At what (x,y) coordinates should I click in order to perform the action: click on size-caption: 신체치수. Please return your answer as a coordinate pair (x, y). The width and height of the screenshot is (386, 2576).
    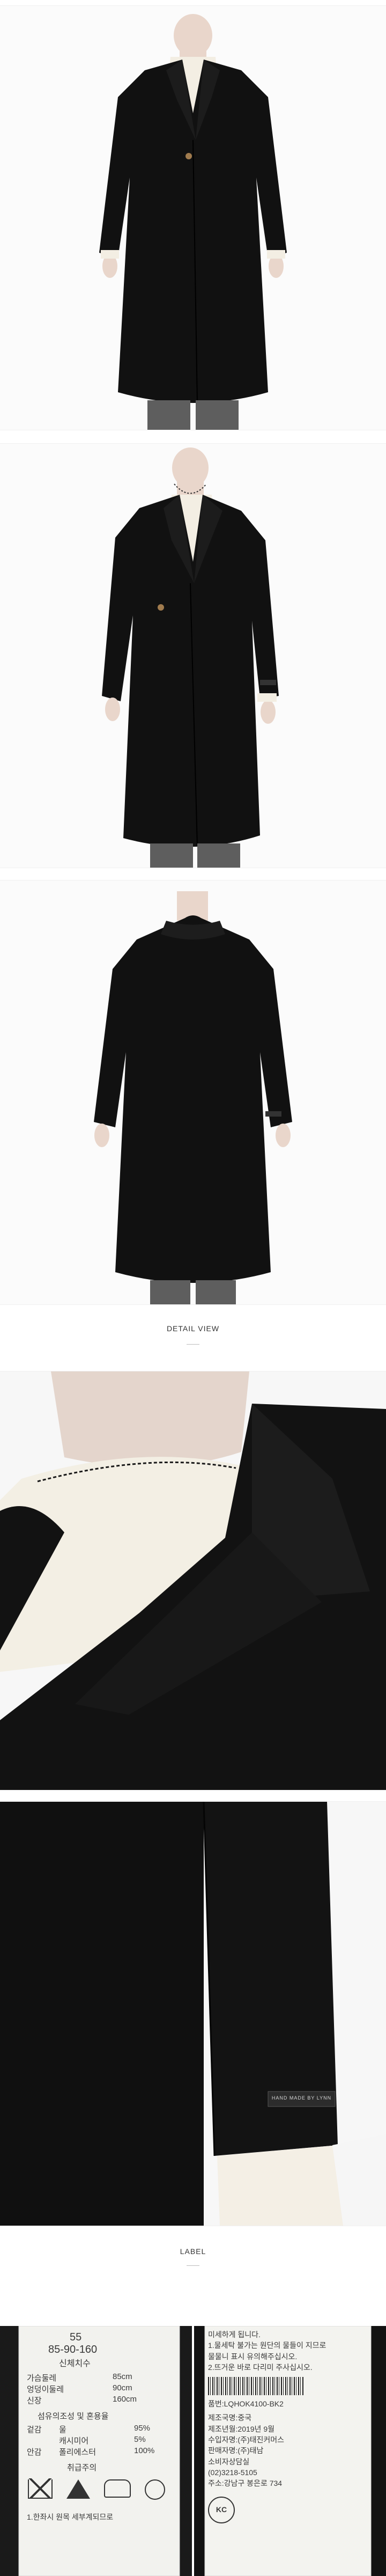
    Looking at the image, I should click on (75, 2363).